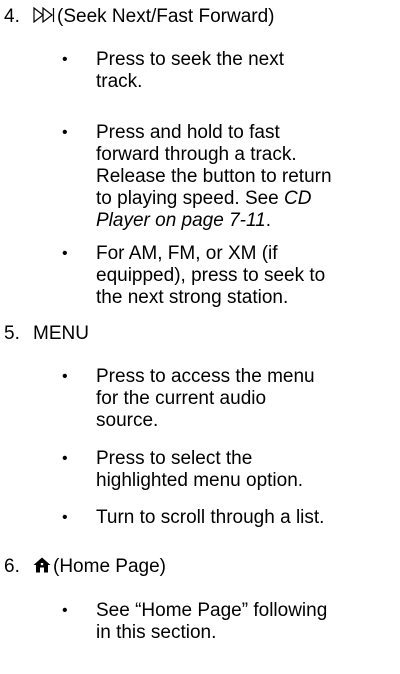  What do you see at coordinates (61, 333) in the screenshot?
I see `item-title: MENU` at bounding box center [61, 333].